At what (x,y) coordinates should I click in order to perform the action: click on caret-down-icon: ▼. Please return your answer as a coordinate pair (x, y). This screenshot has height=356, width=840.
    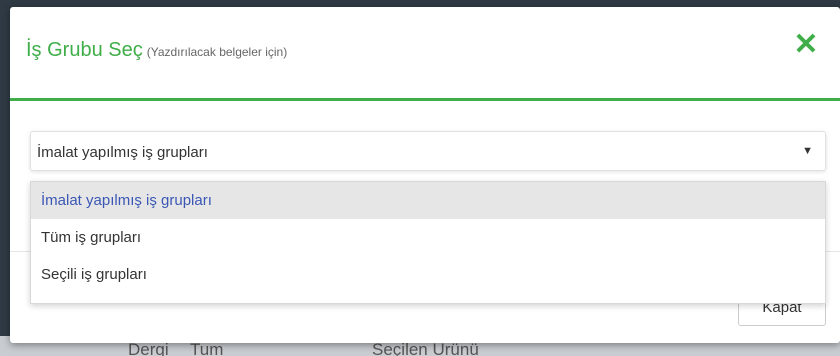
    Looking at the image, I should click on (807, 151).